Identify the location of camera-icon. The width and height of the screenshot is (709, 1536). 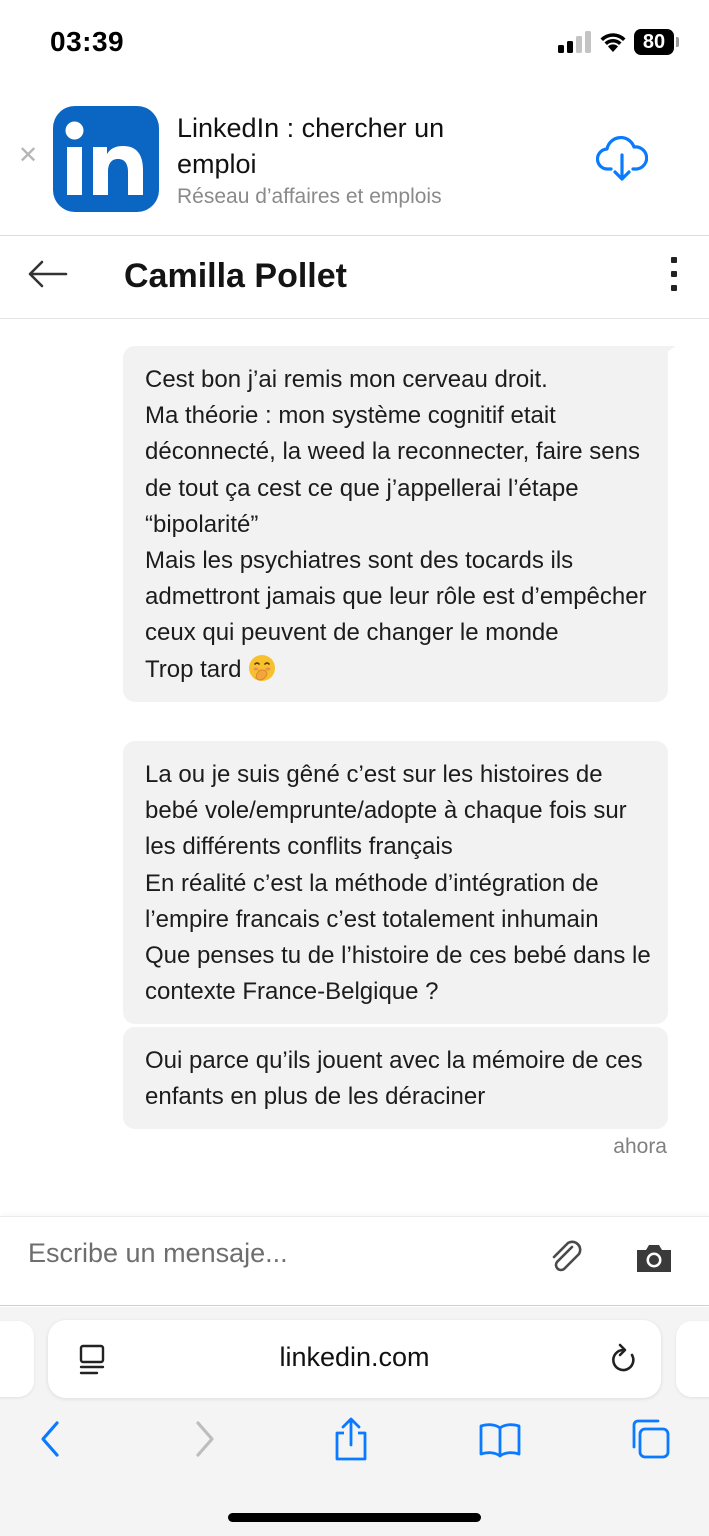
(654, 1258).